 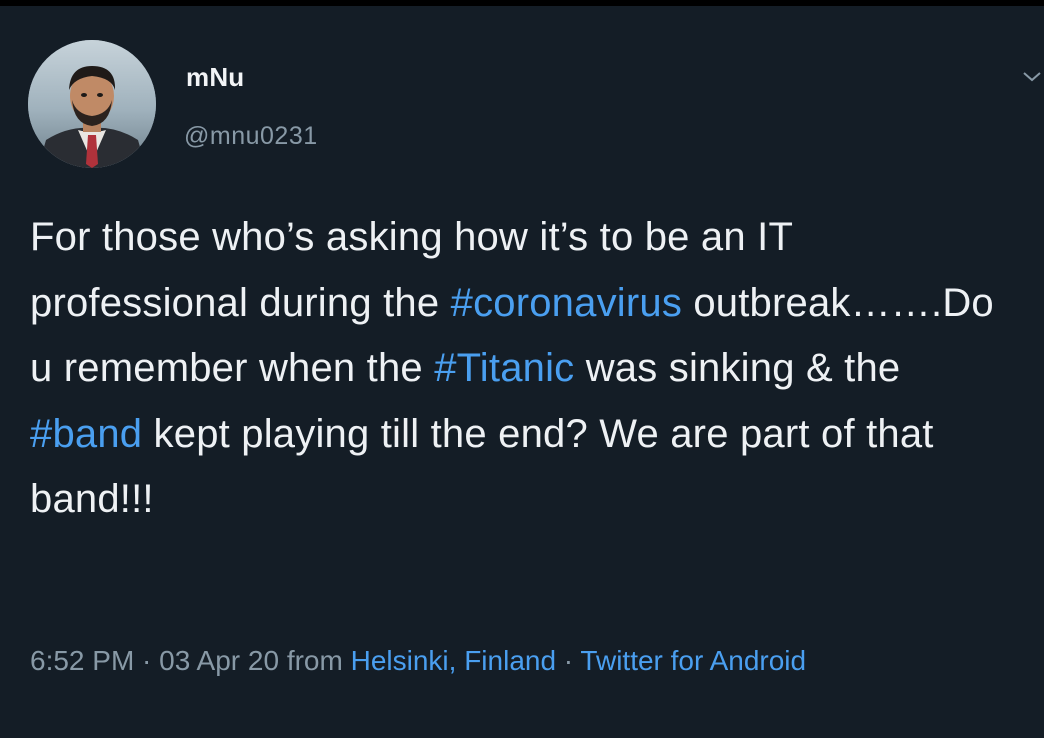 What do you see at coordinates (219, 660) in the screenshot?
I see `tweet-date: 03 Apr 20` at bounding box center [219, 660].